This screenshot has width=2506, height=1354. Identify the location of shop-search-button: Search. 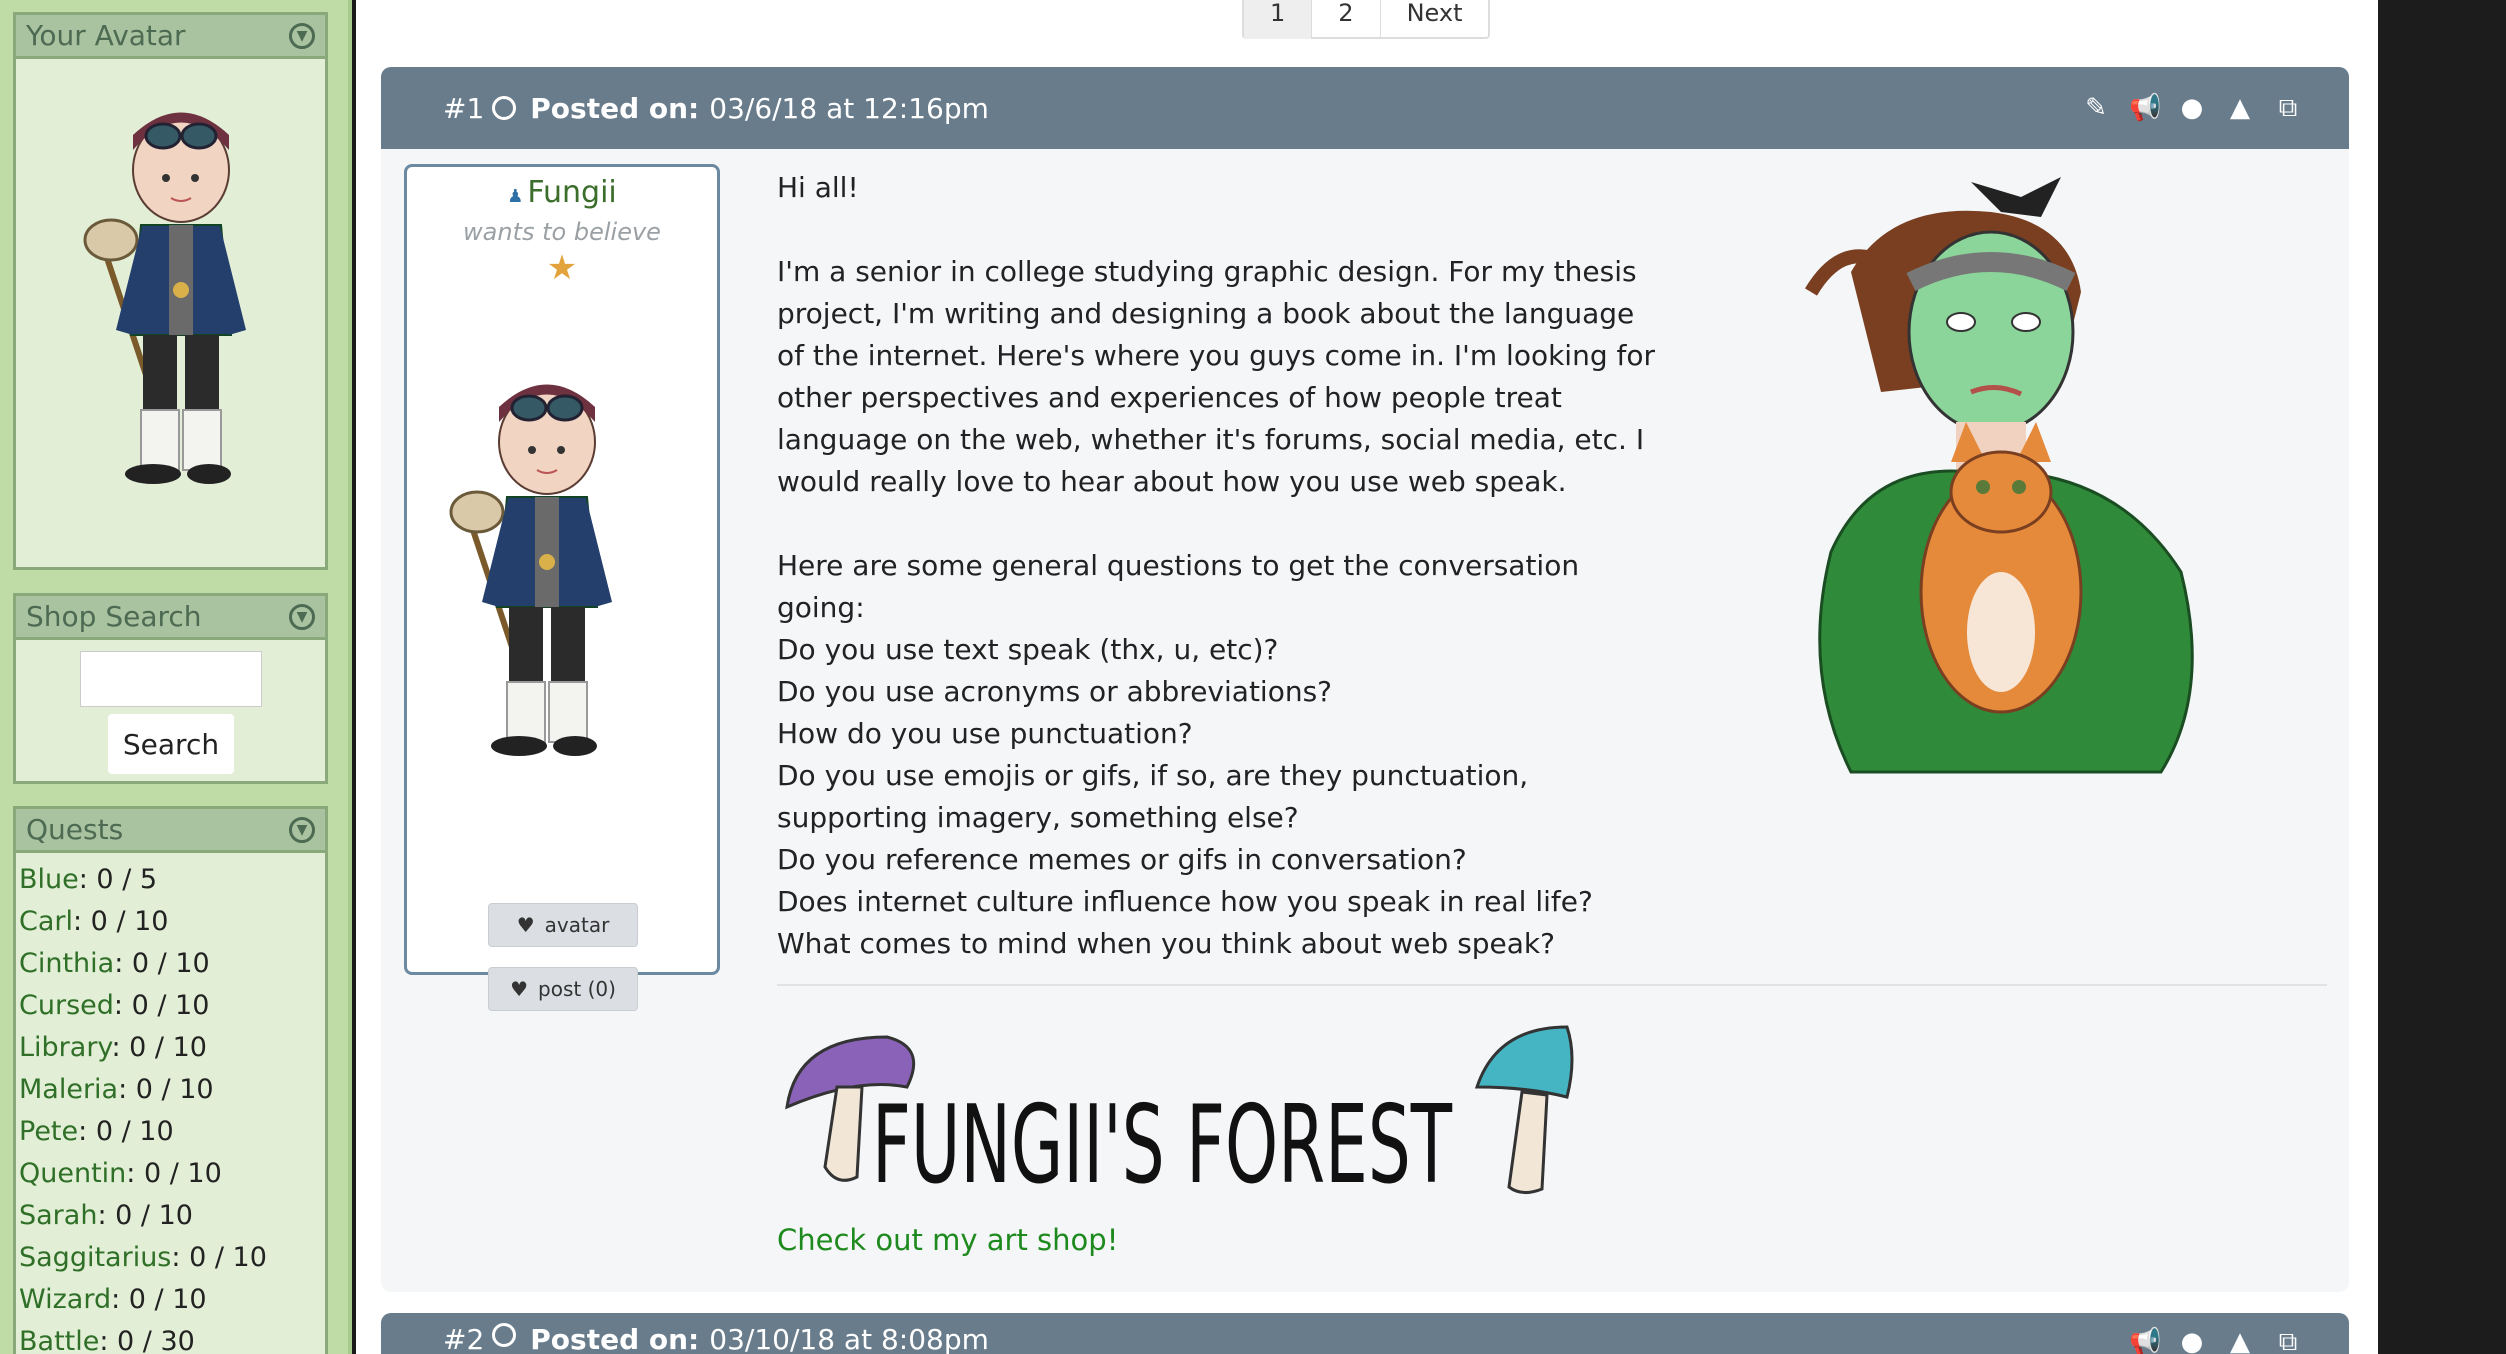
(171, 744).